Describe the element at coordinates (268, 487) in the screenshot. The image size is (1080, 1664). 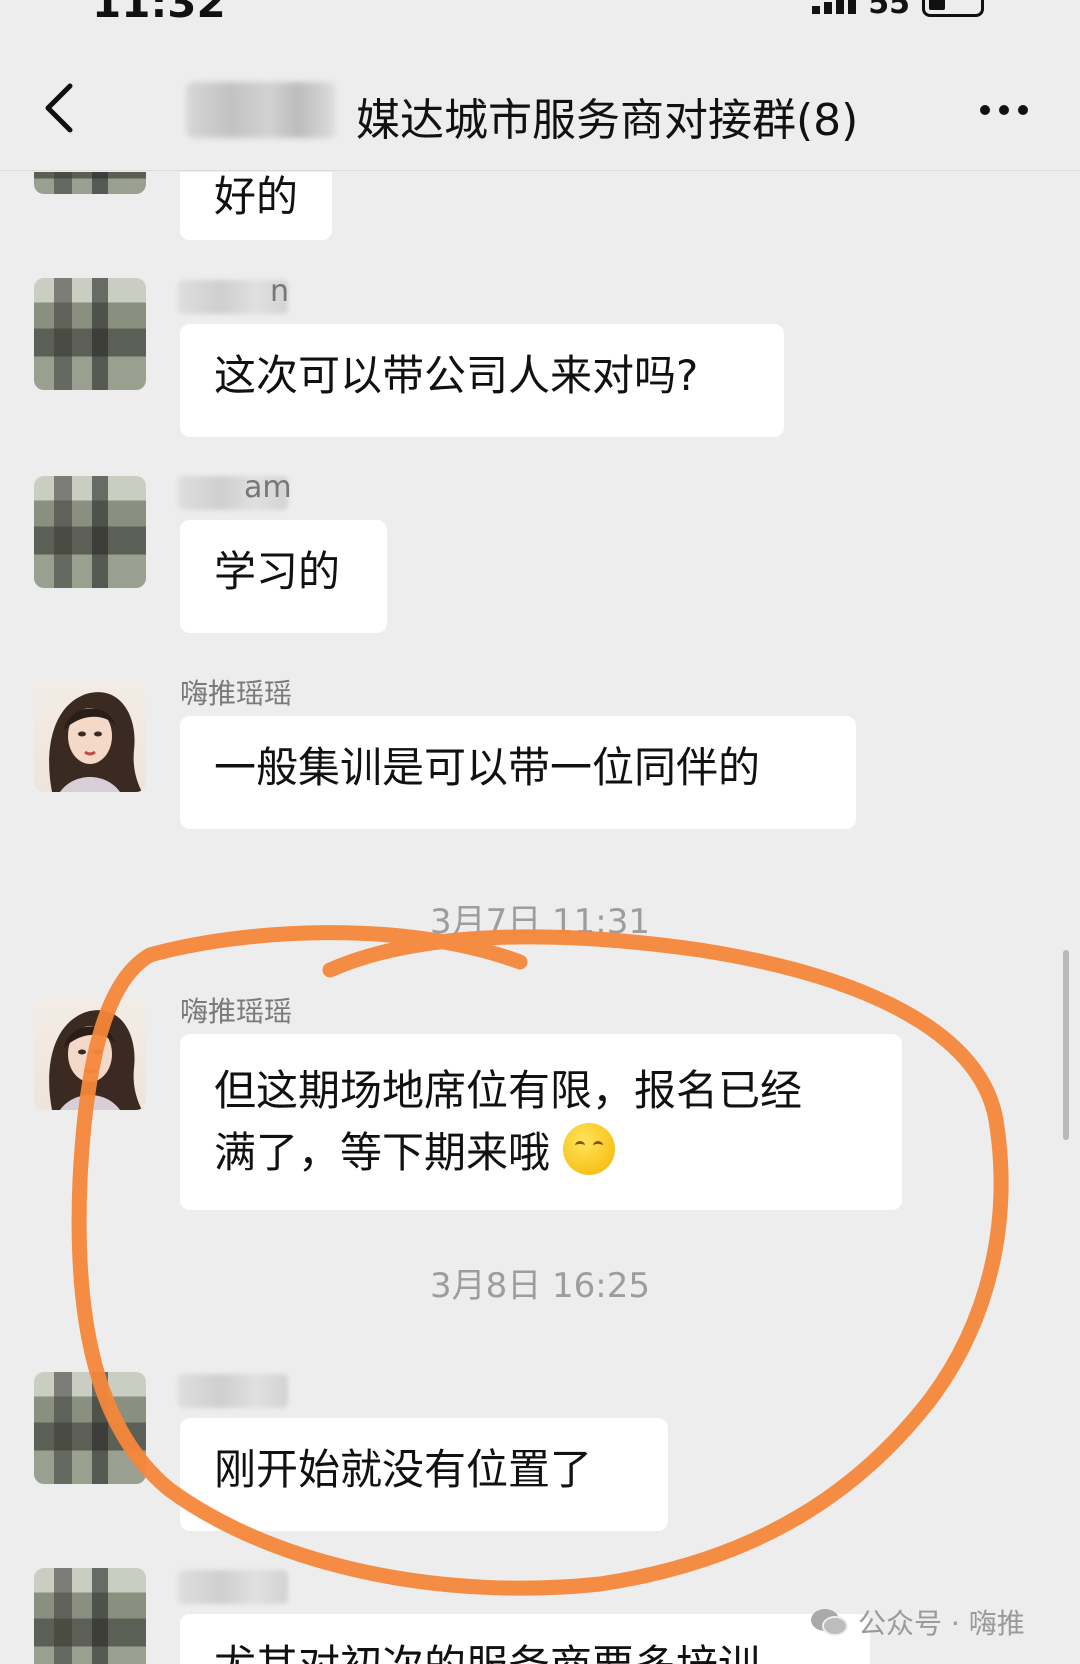
I see `sender-name-fragment: am` at that location.